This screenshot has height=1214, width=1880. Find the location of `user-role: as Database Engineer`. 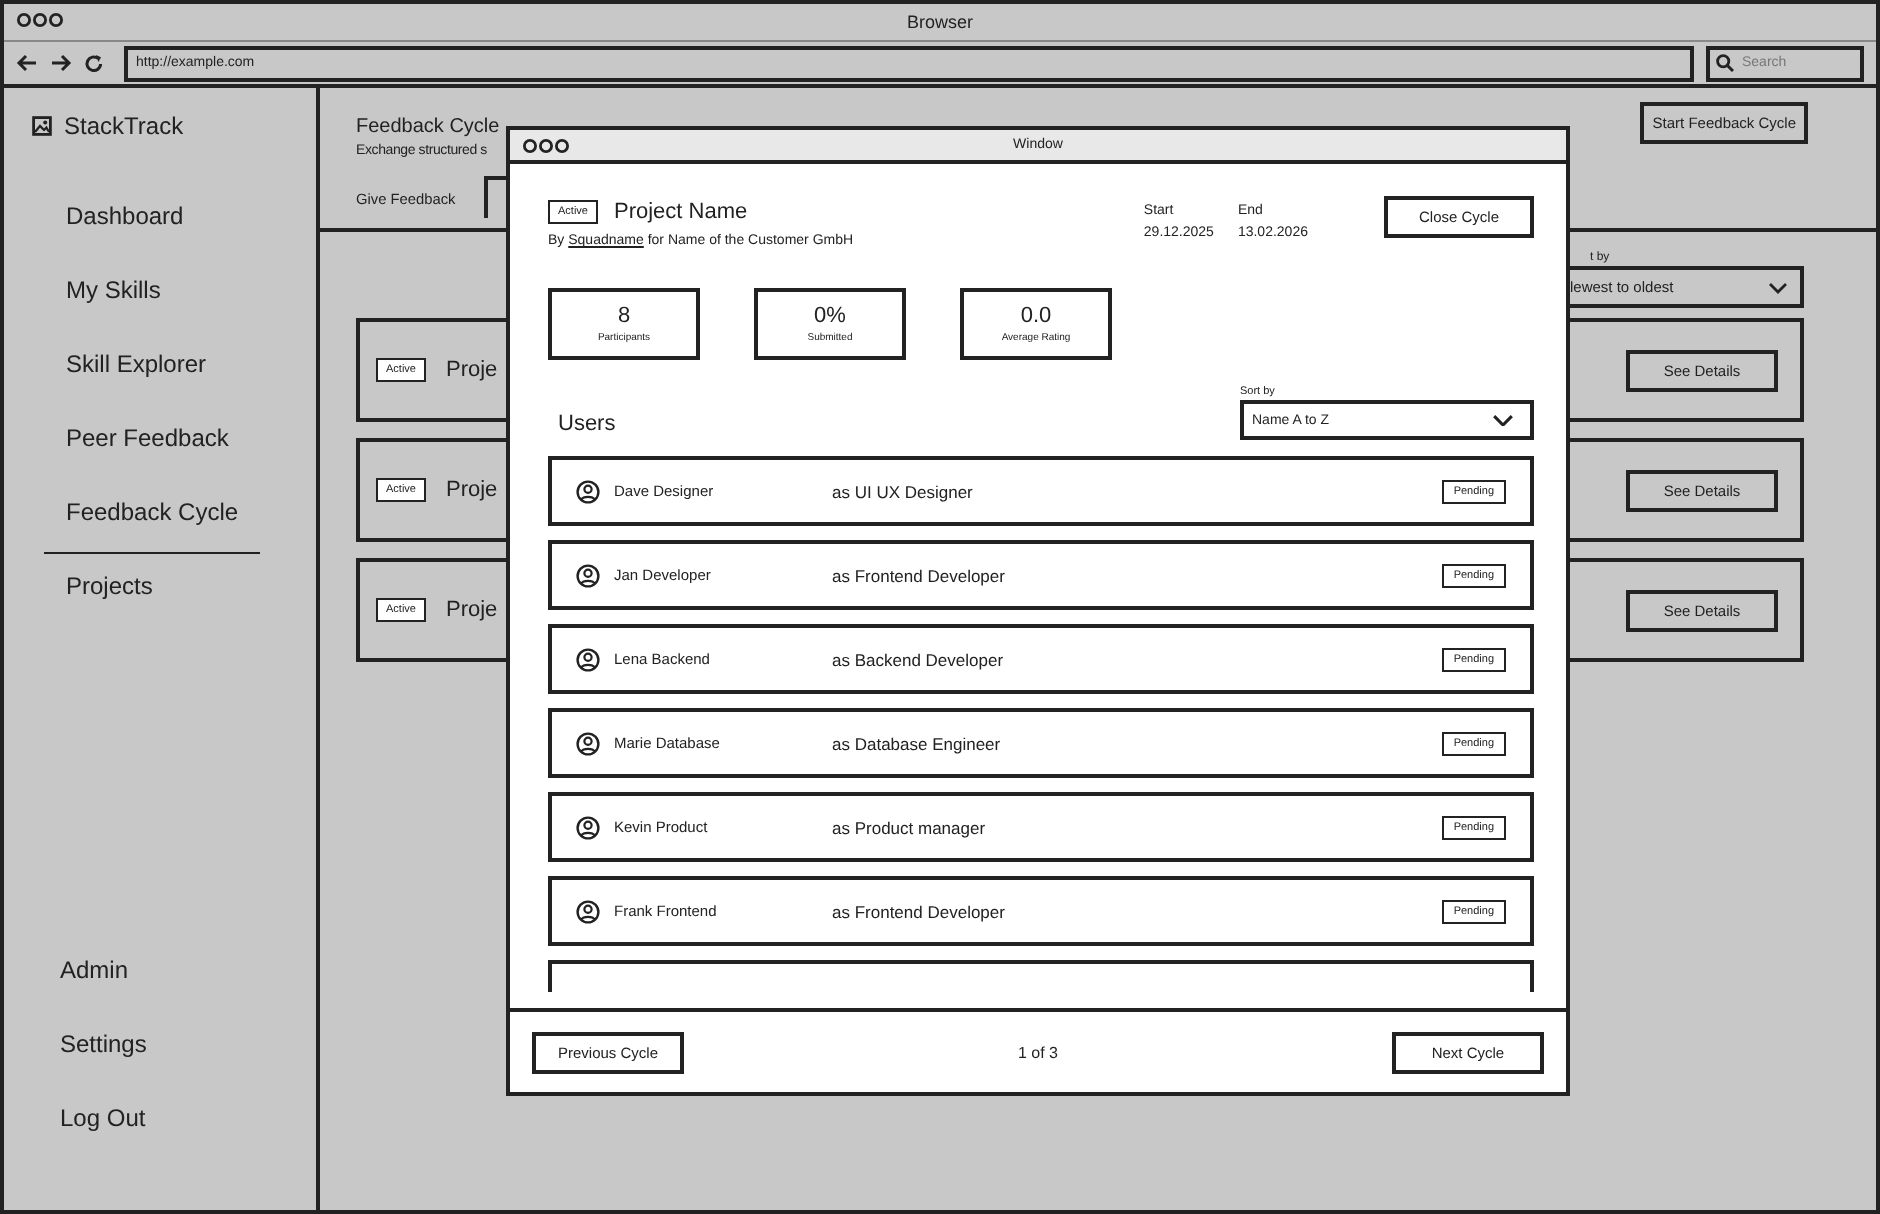

user-role: as Database Engineer is located at coordinates (917, 743).